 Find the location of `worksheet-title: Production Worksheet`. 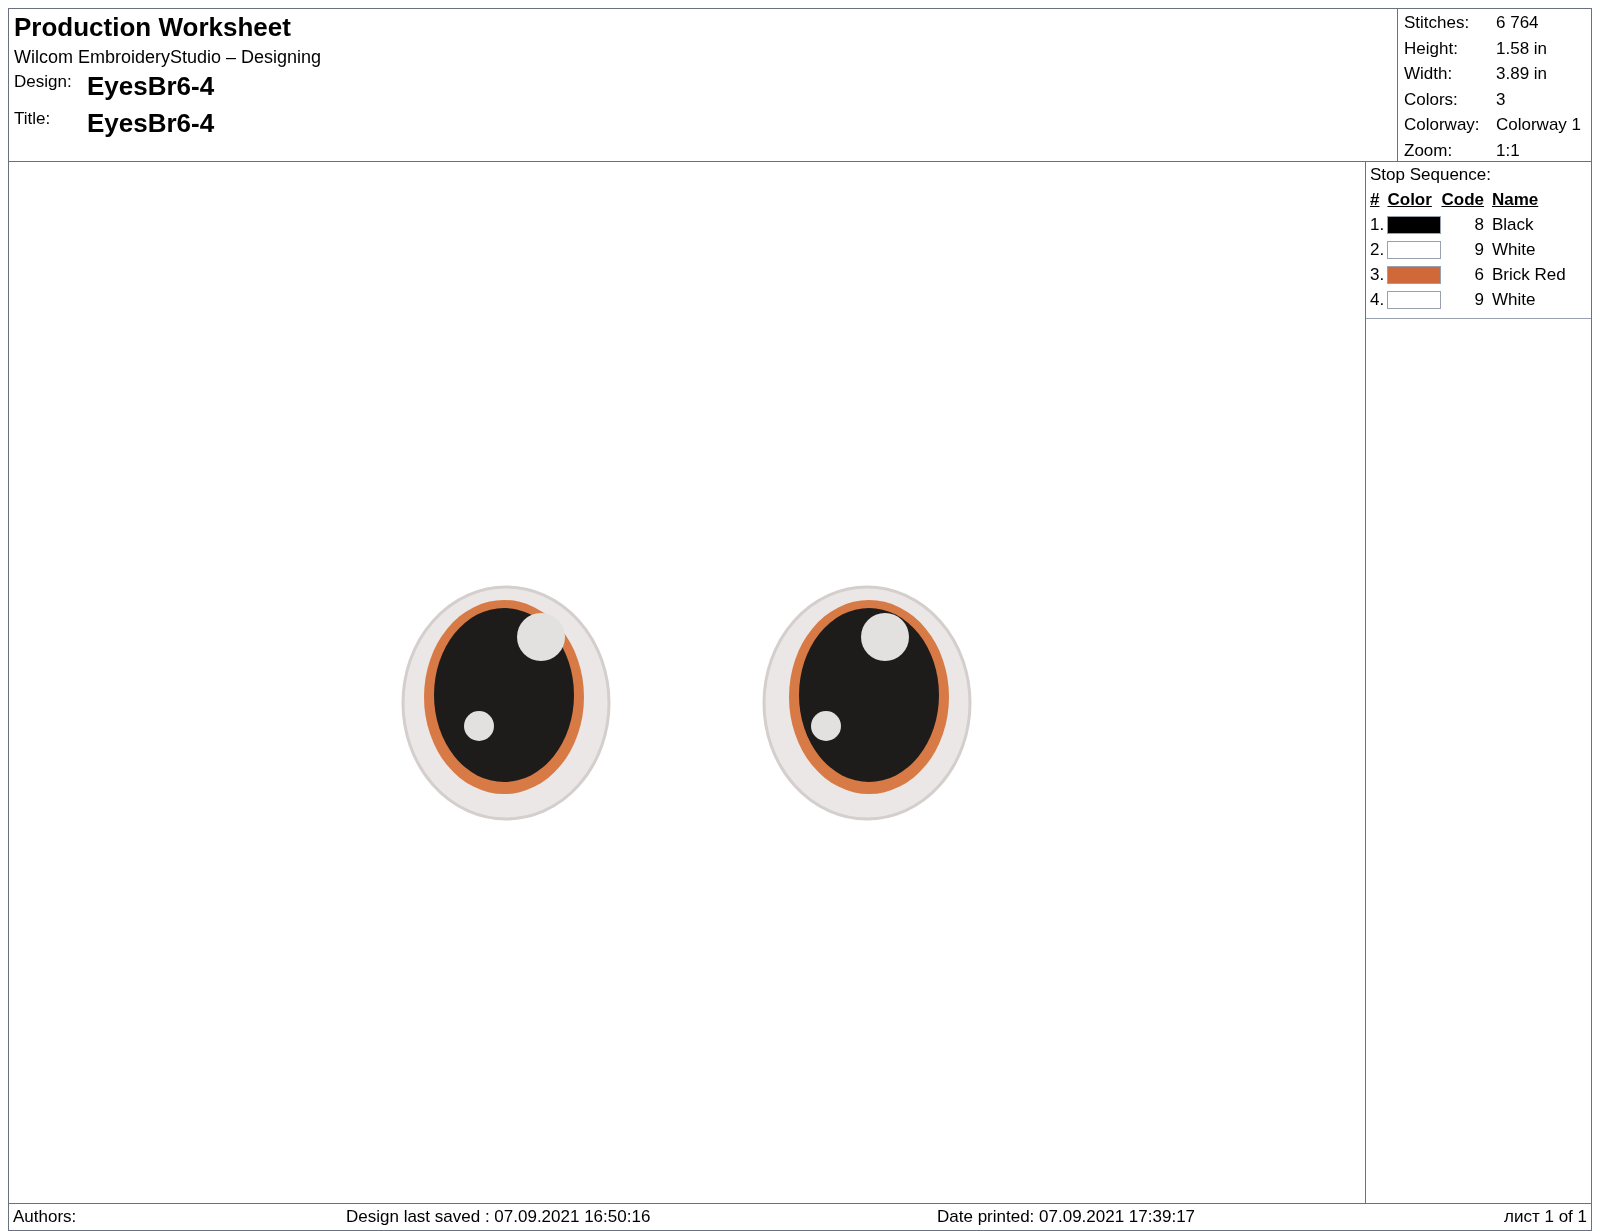

worksheet-title: Production Worksheet is located at coordinates (153, 27).